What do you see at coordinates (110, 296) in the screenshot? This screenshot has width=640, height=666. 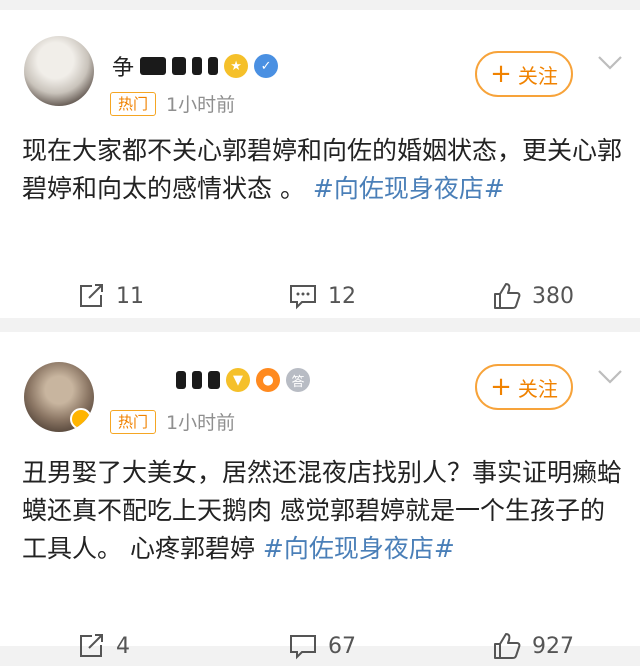 I see `repost-button: 11` at bounding box center [110, 296].